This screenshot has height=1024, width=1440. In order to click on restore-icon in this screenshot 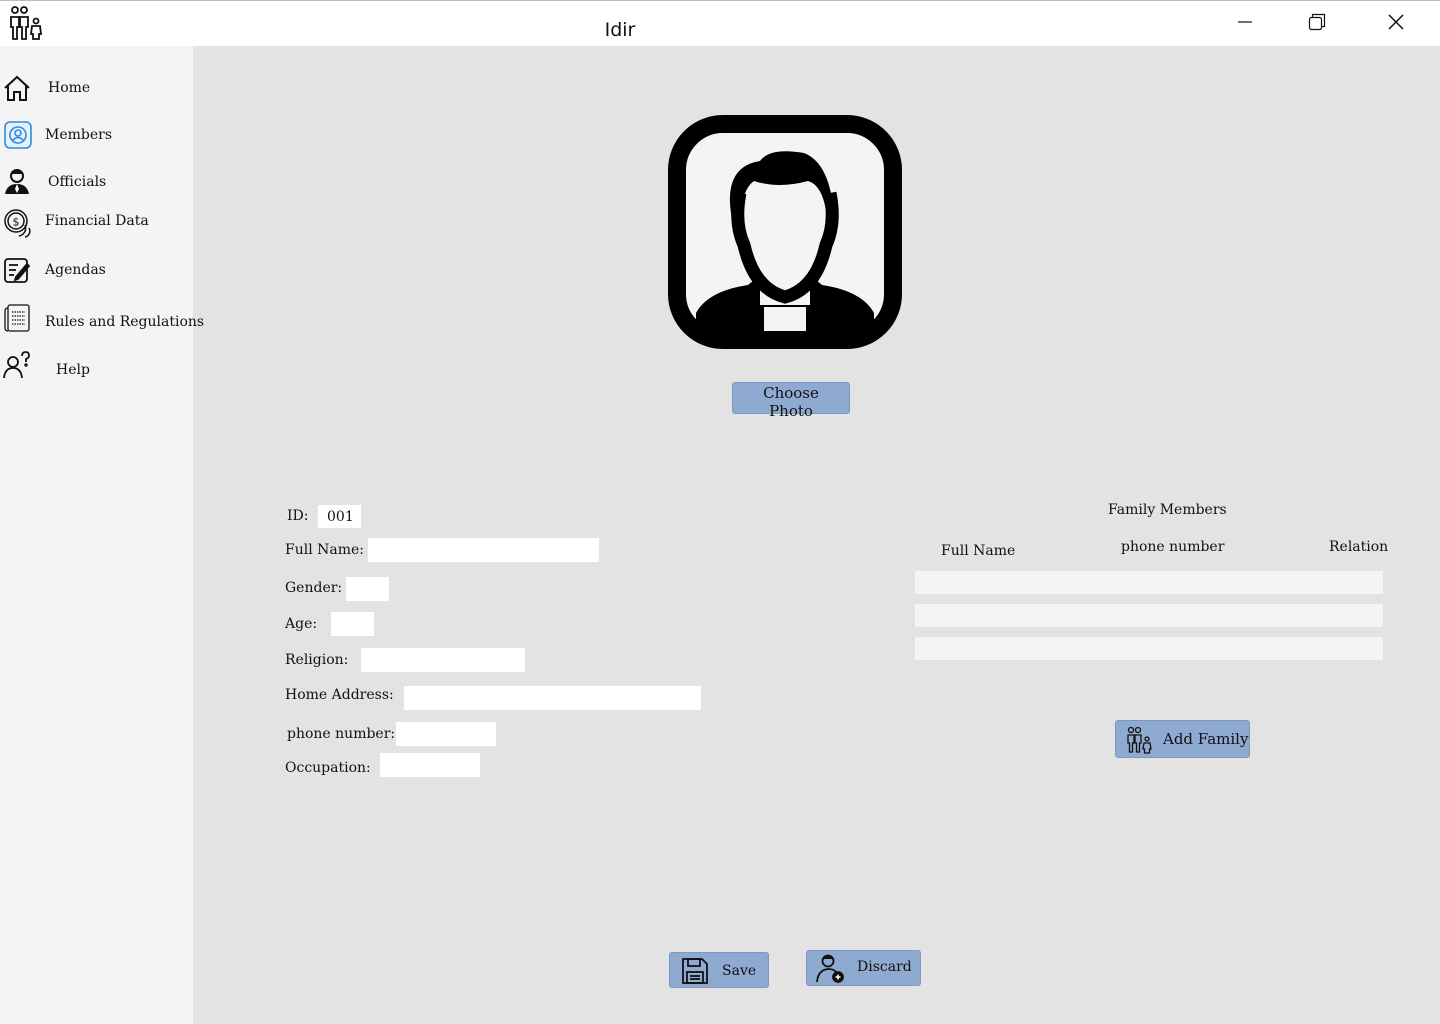, I will do `click(1317, 24)`.